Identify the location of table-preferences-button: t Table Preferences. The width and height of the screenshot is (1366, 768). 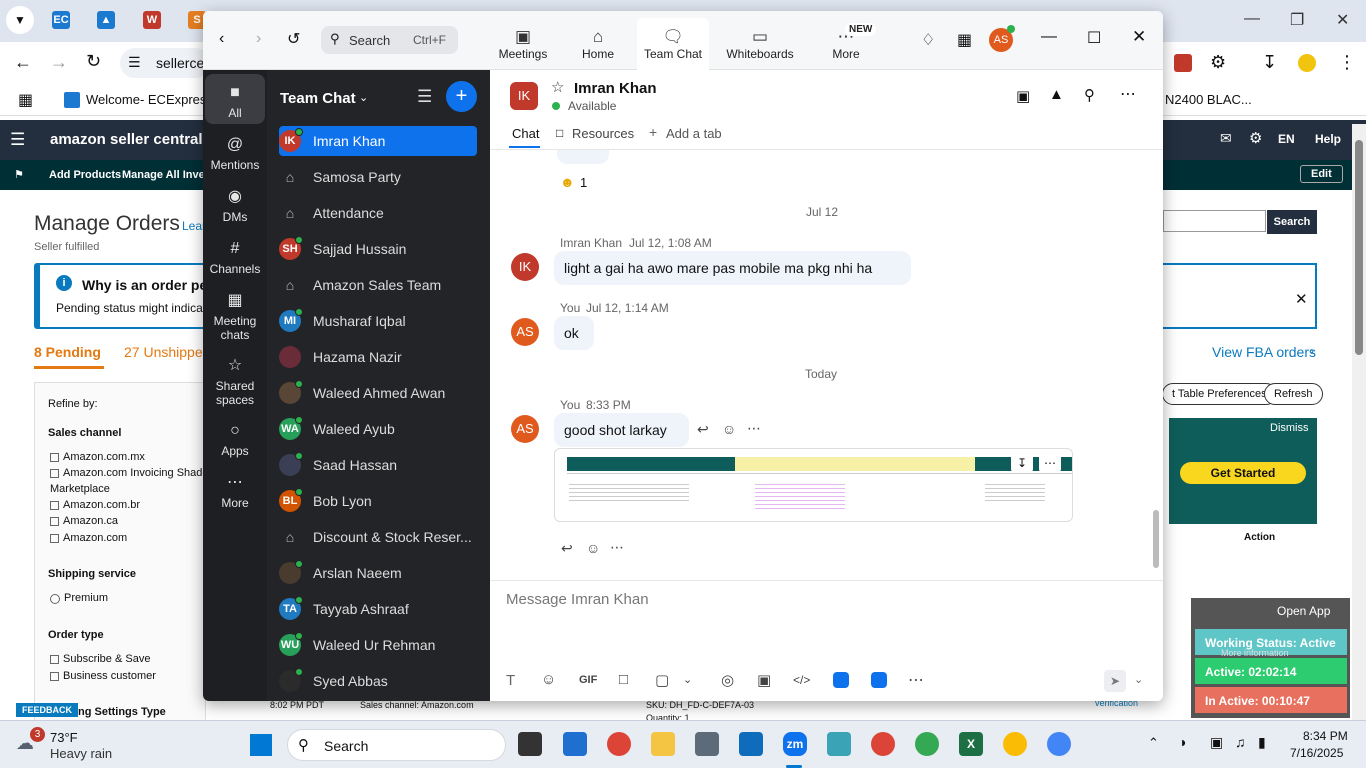
(1219, 394).